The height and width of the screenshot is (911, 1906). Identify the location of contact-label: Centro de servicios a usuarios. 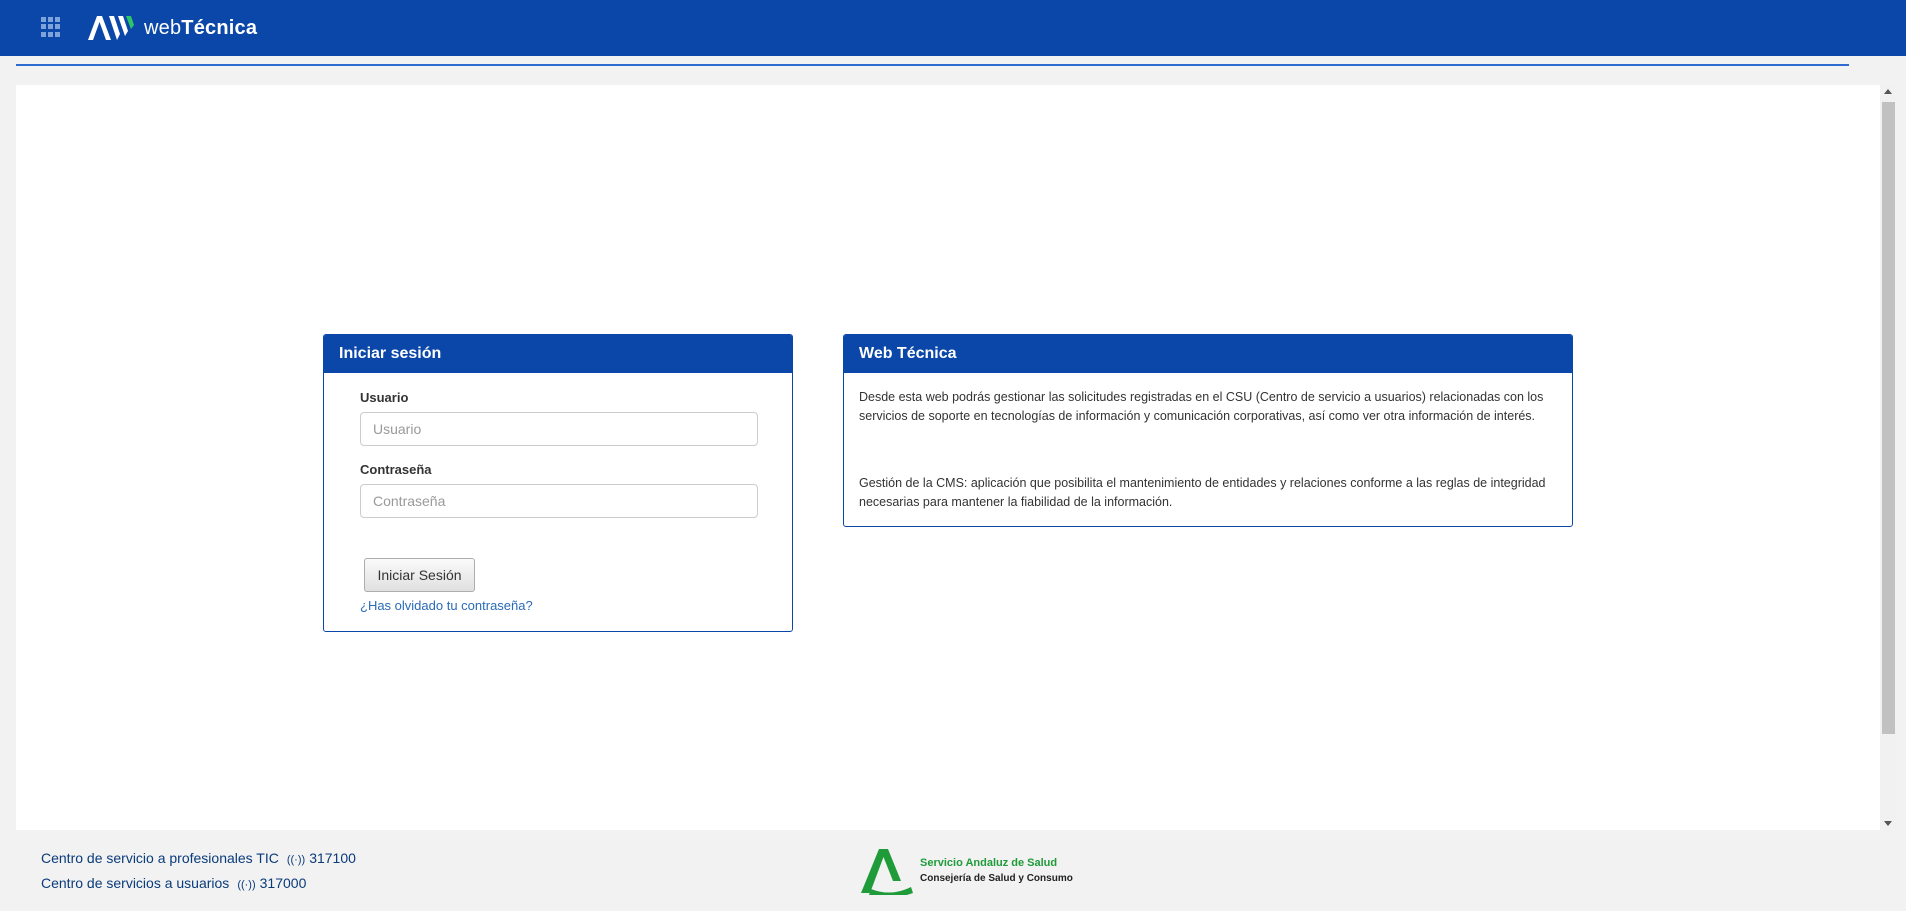
(135, 883).